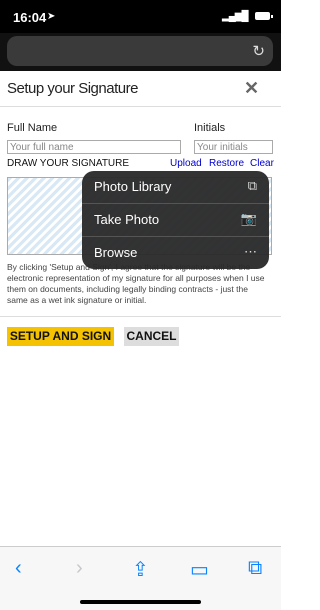  What do you see at coordinates (250, 251) in the screenshot?
I see `more-icon: ⋯` at bounding box center [250, 251].